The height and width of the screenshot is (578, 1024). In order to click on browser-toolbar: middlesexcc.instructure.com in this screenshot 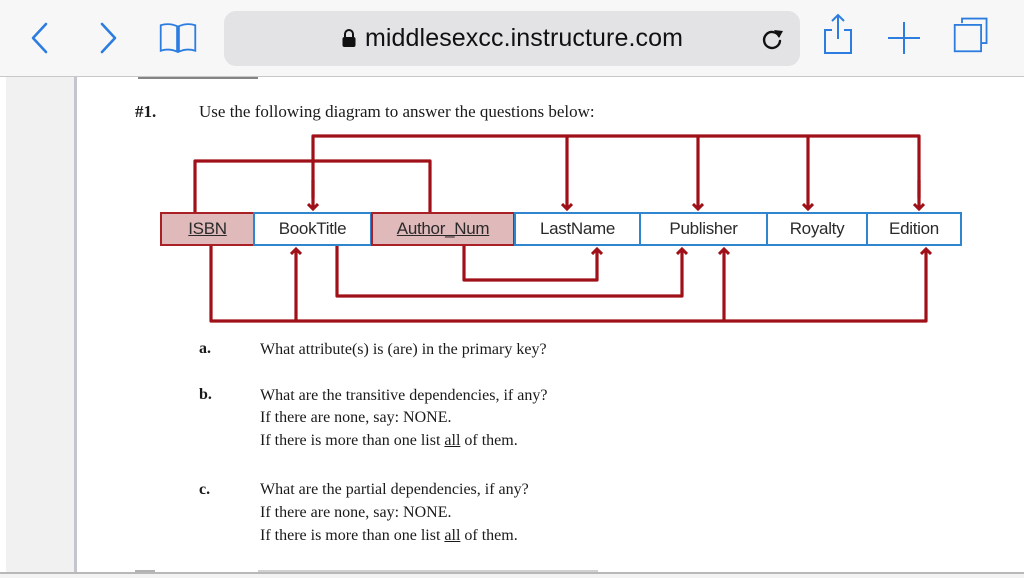, I will do `click(512, 38)`.